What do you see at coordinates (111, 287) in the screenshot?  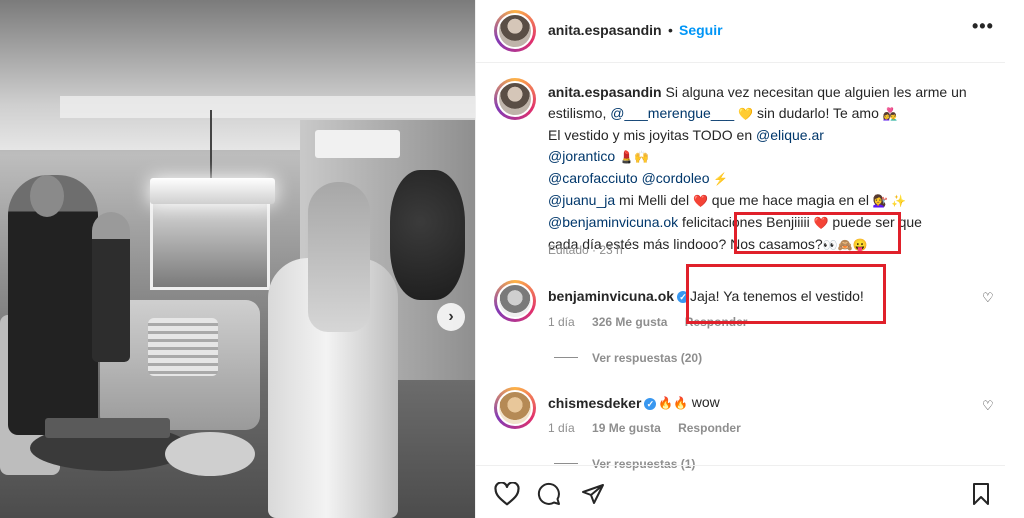 I see `photo-person` at bounding box center [111, 287].